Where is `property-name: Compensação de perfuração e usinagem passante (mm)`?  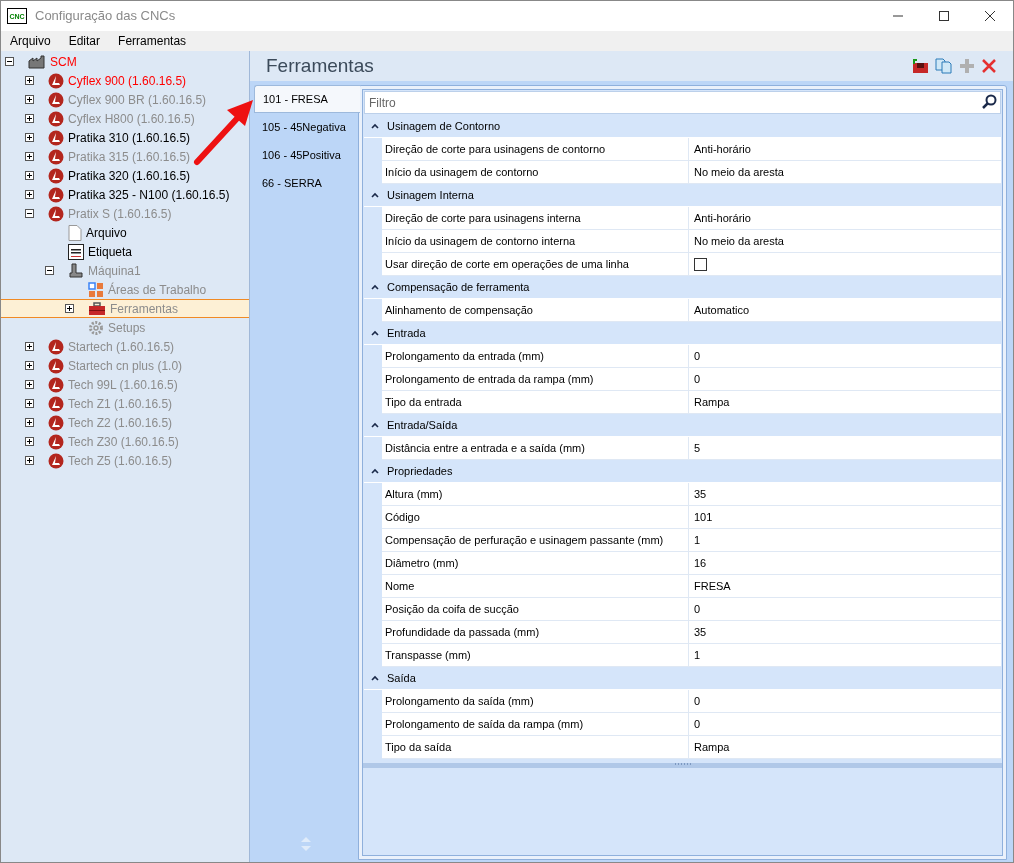
property-name: Compensação de perfuração e usinagem passante (mm) is located at coordinates (535, 540).